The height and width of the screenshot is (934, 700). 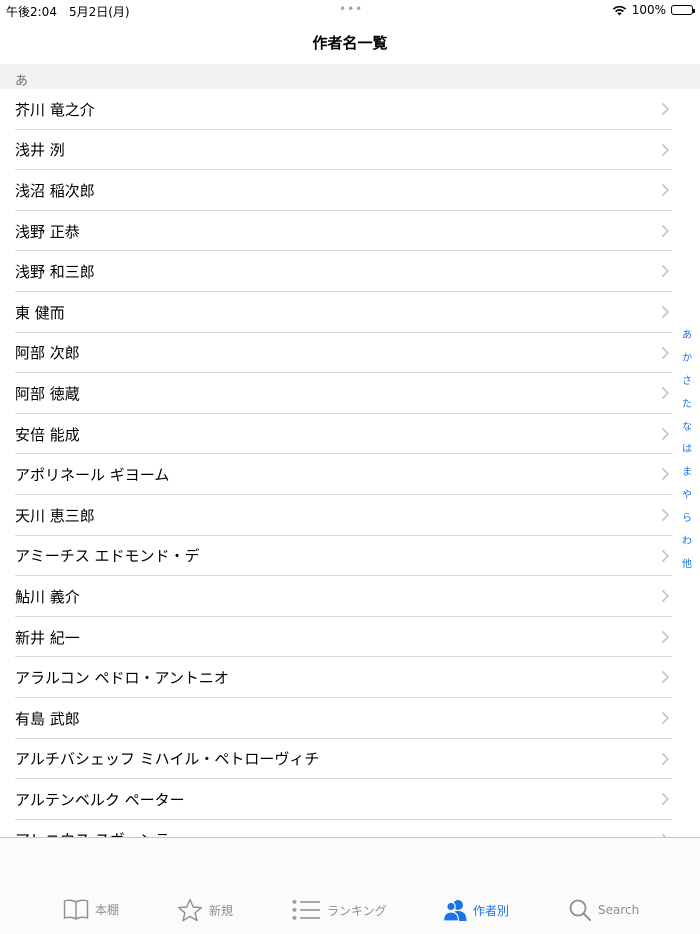 What do you see at coordinates (205, 910) in the screenshot?
I see `tab-new: 新規` at bounding box center [205, 910].